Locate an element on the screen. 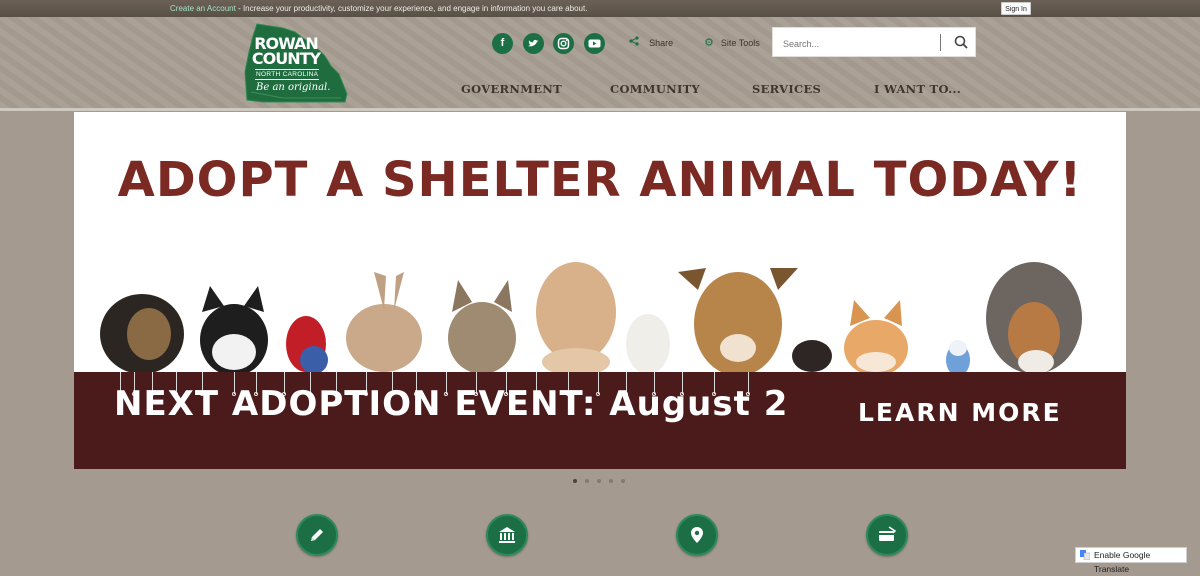 The image size is (1200, 576). share-icon is located at coordinates (635, 42).